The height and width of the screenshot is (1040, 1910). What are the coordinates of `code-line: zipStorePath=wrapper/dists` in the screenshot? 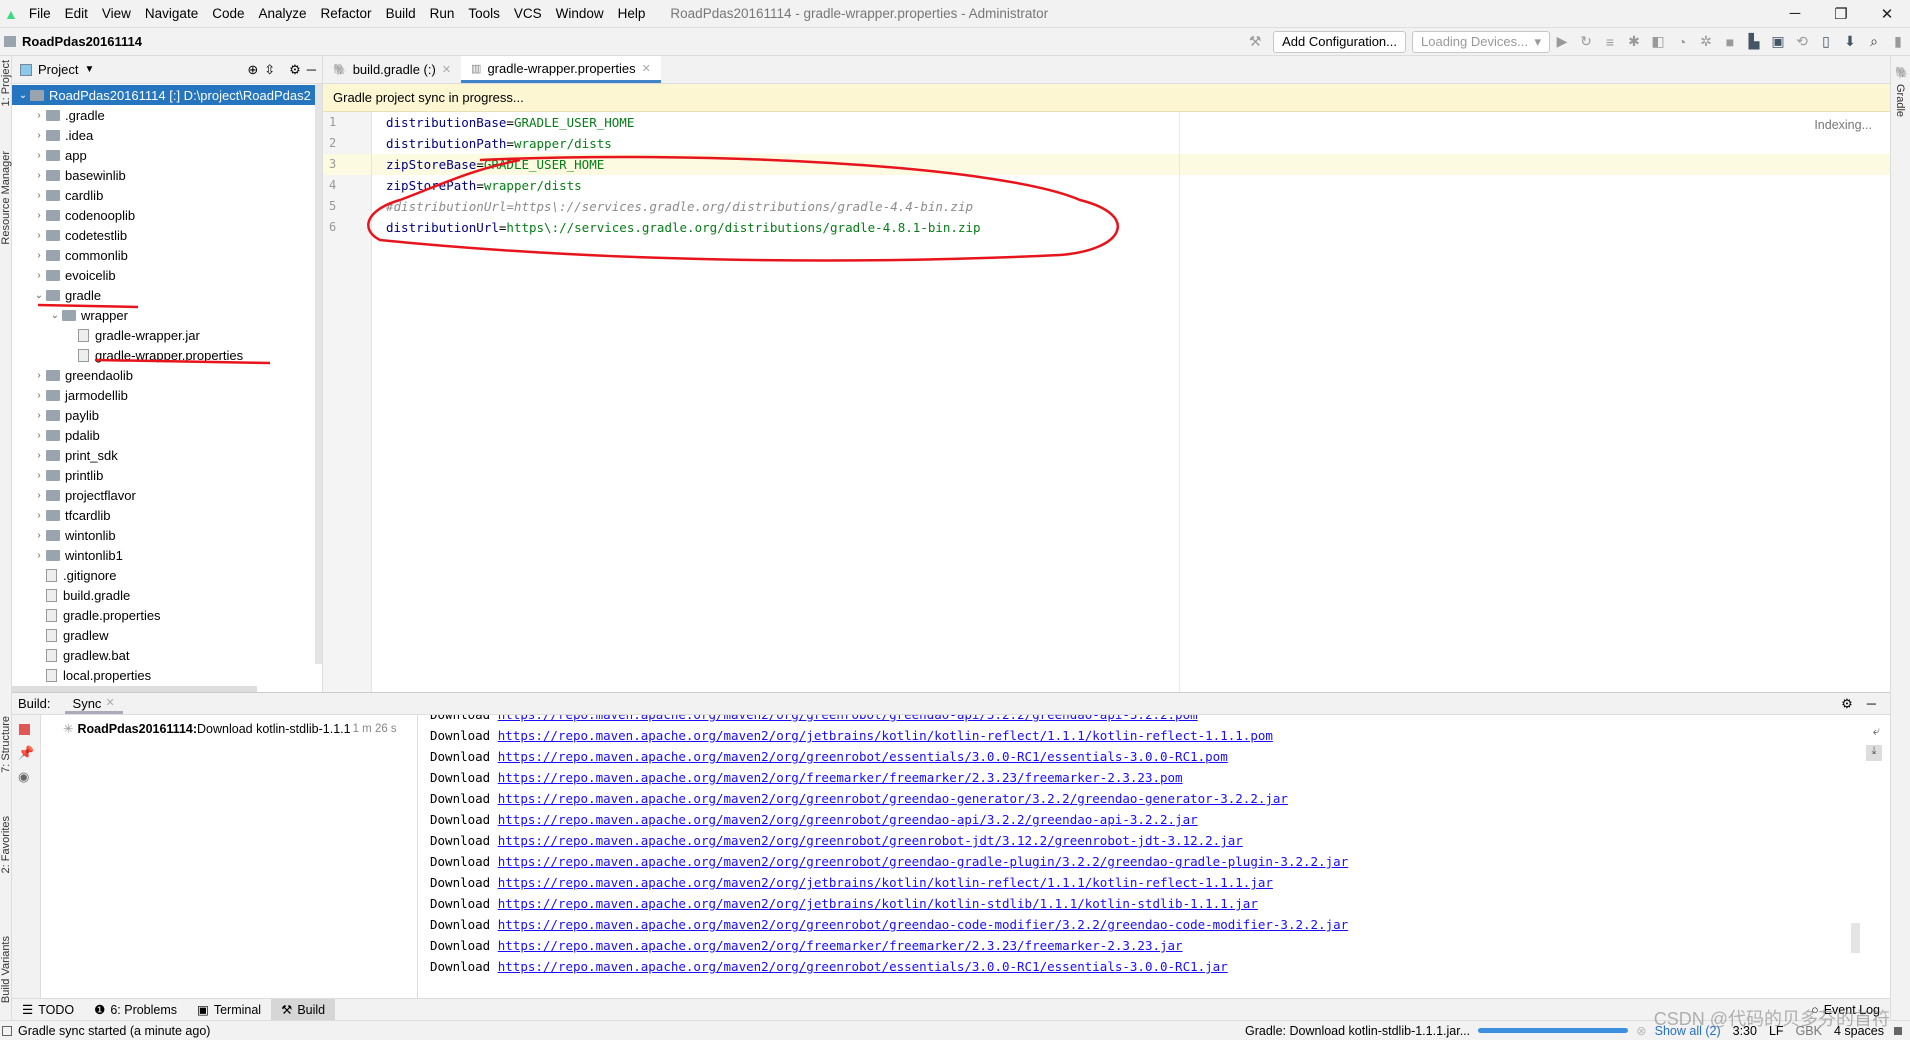 It's located at (1131, 185).